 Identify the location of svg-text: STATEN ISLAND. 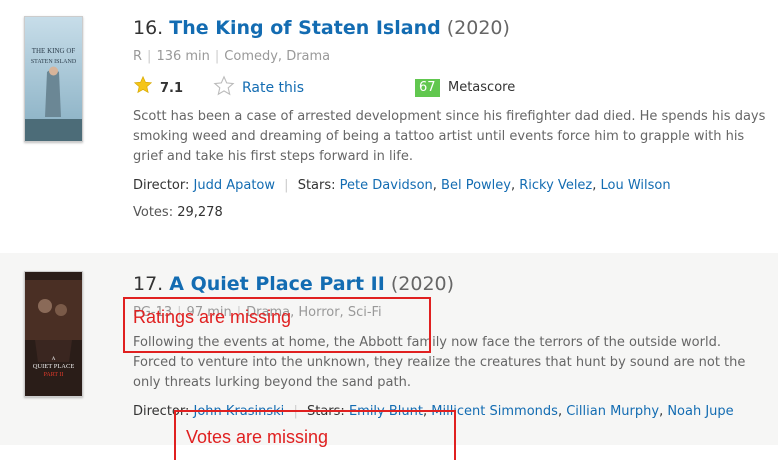
(54, 62).